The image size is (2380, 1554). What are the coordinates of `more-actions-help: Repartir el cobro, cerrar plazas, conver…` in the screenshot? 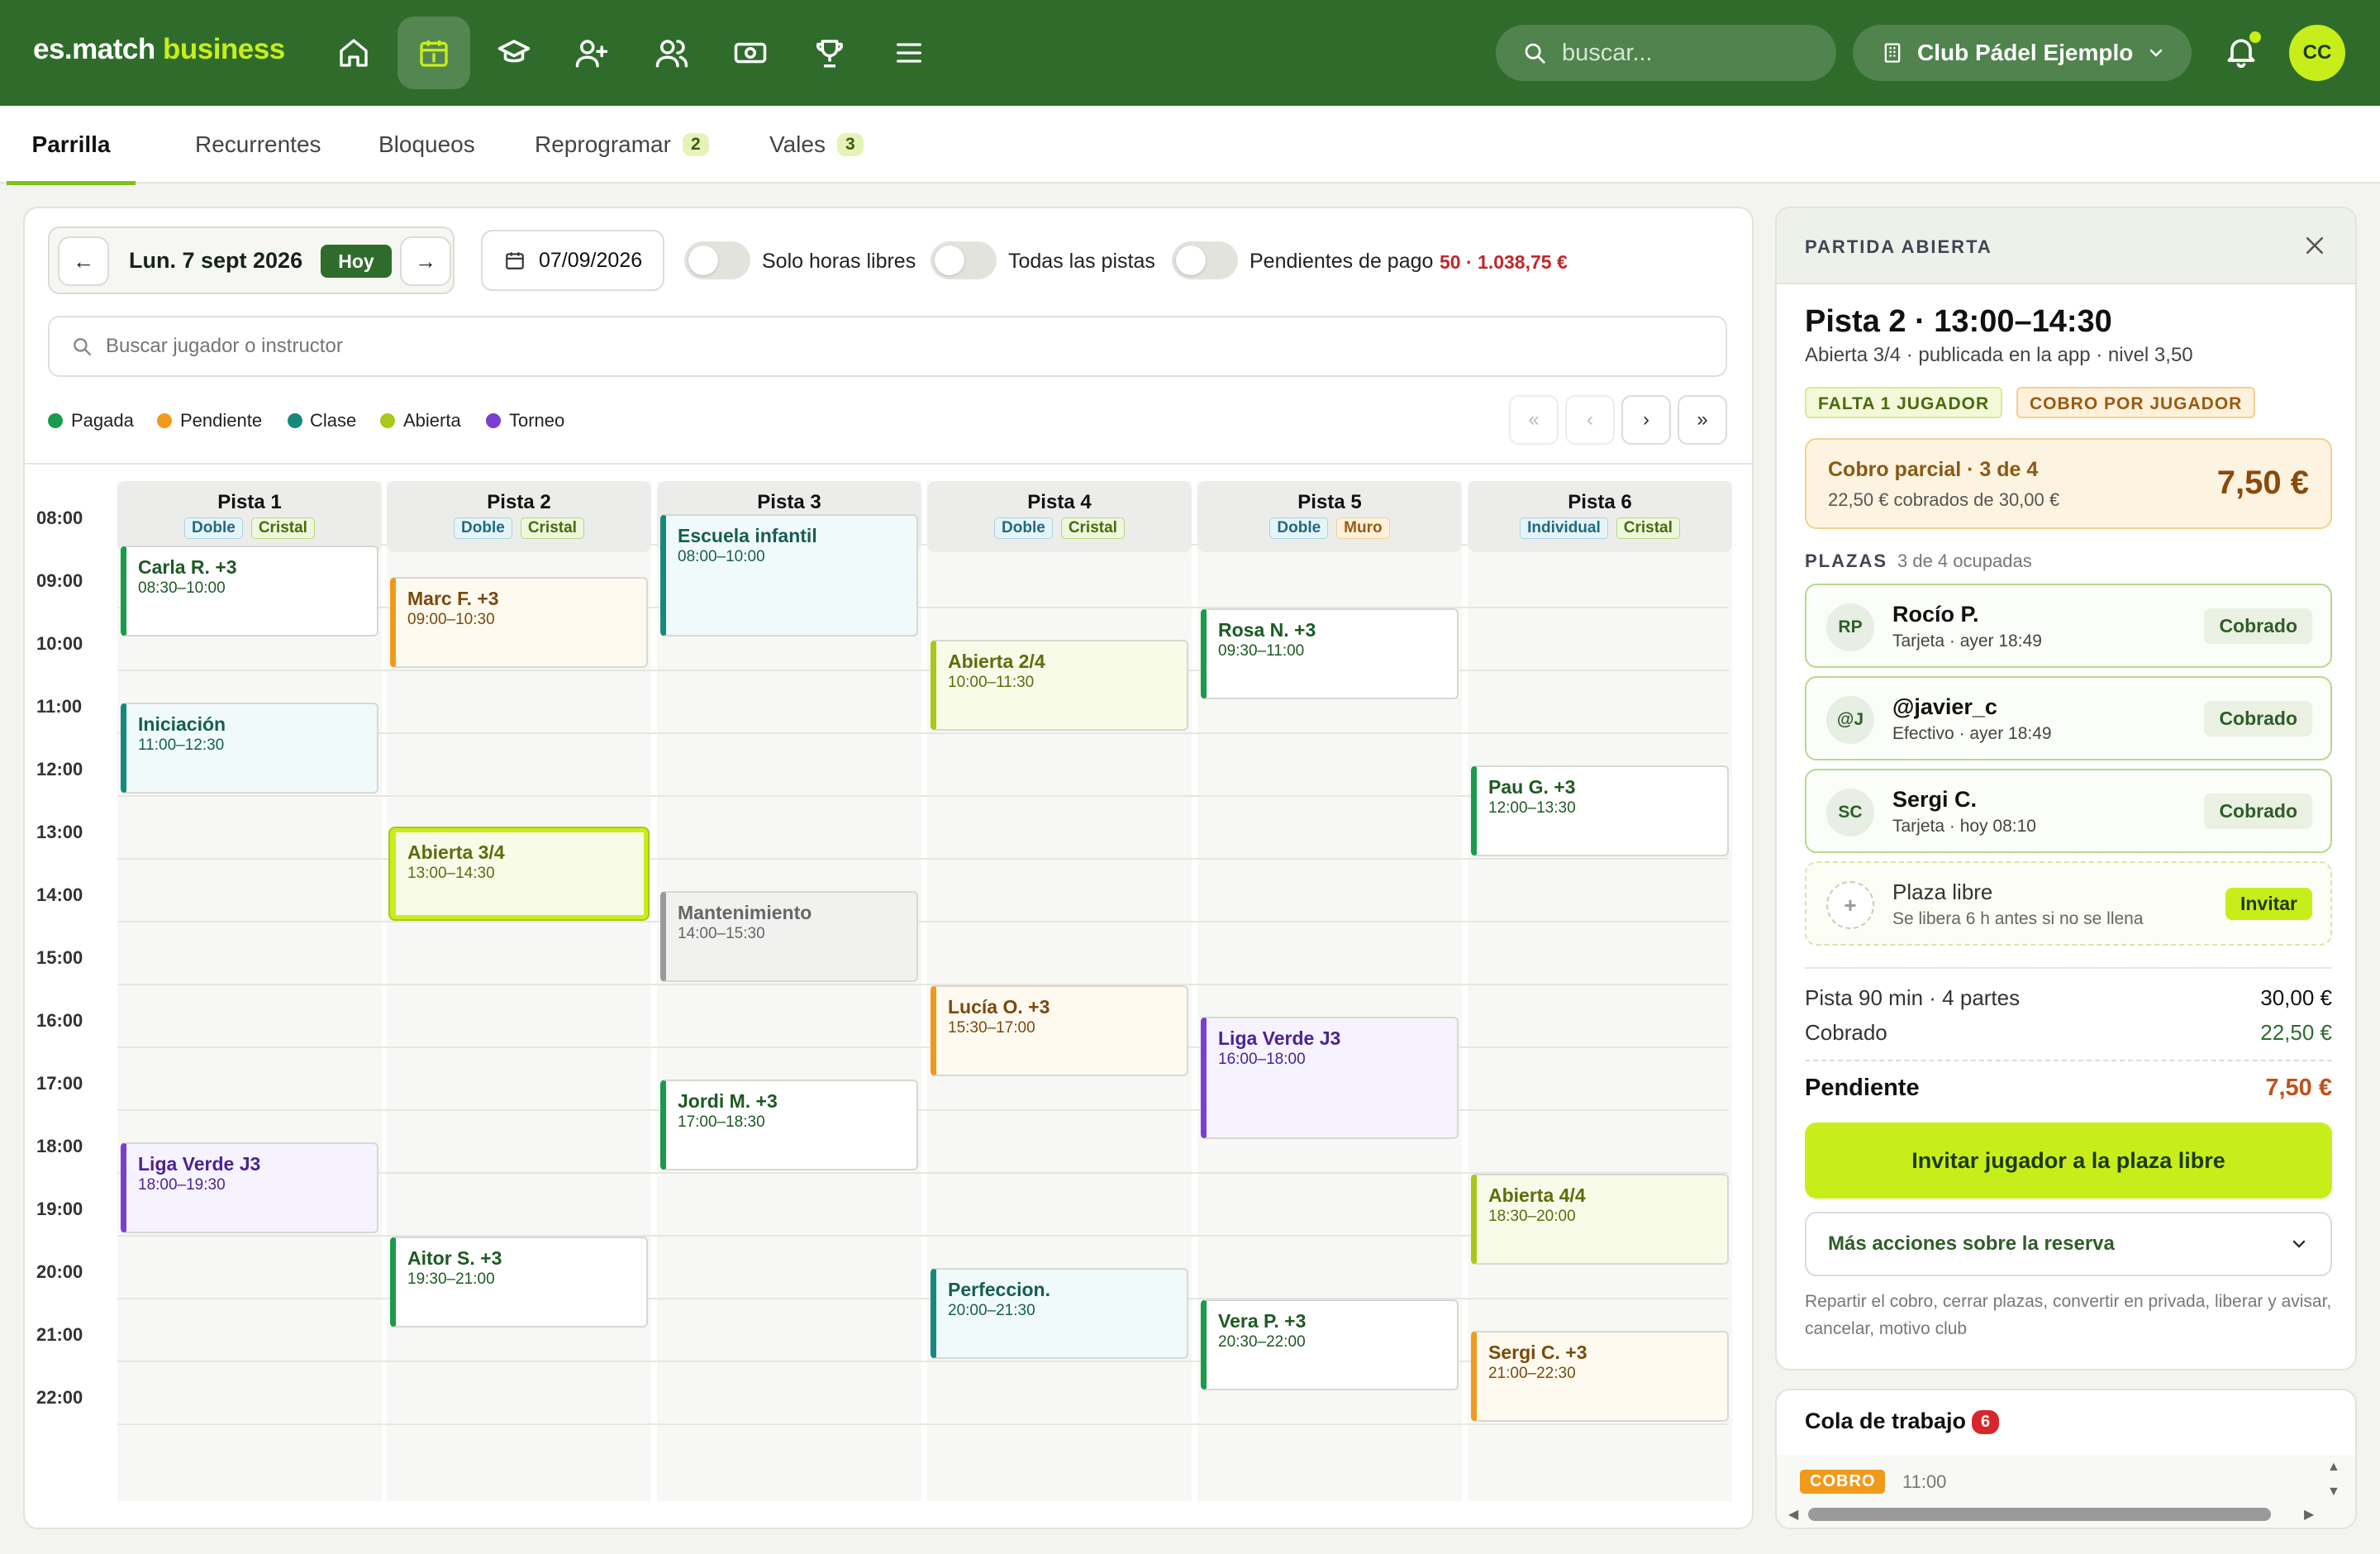 It's located at (2068, 1315).